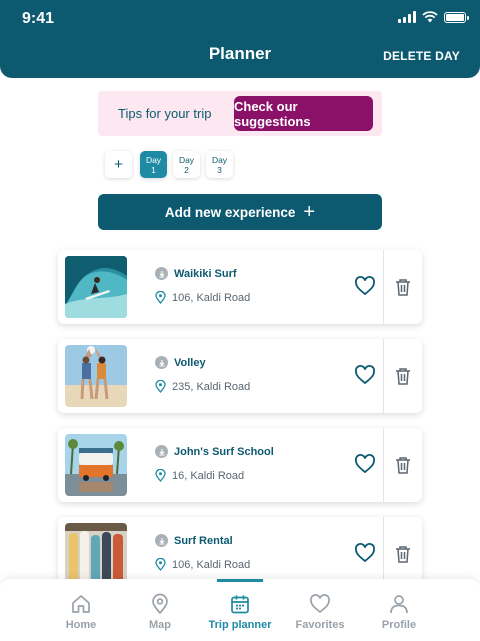 Image resolution: width=480 pixels, height=641 pixels. I want to click on experience-name: Volley, so click(190, 362).